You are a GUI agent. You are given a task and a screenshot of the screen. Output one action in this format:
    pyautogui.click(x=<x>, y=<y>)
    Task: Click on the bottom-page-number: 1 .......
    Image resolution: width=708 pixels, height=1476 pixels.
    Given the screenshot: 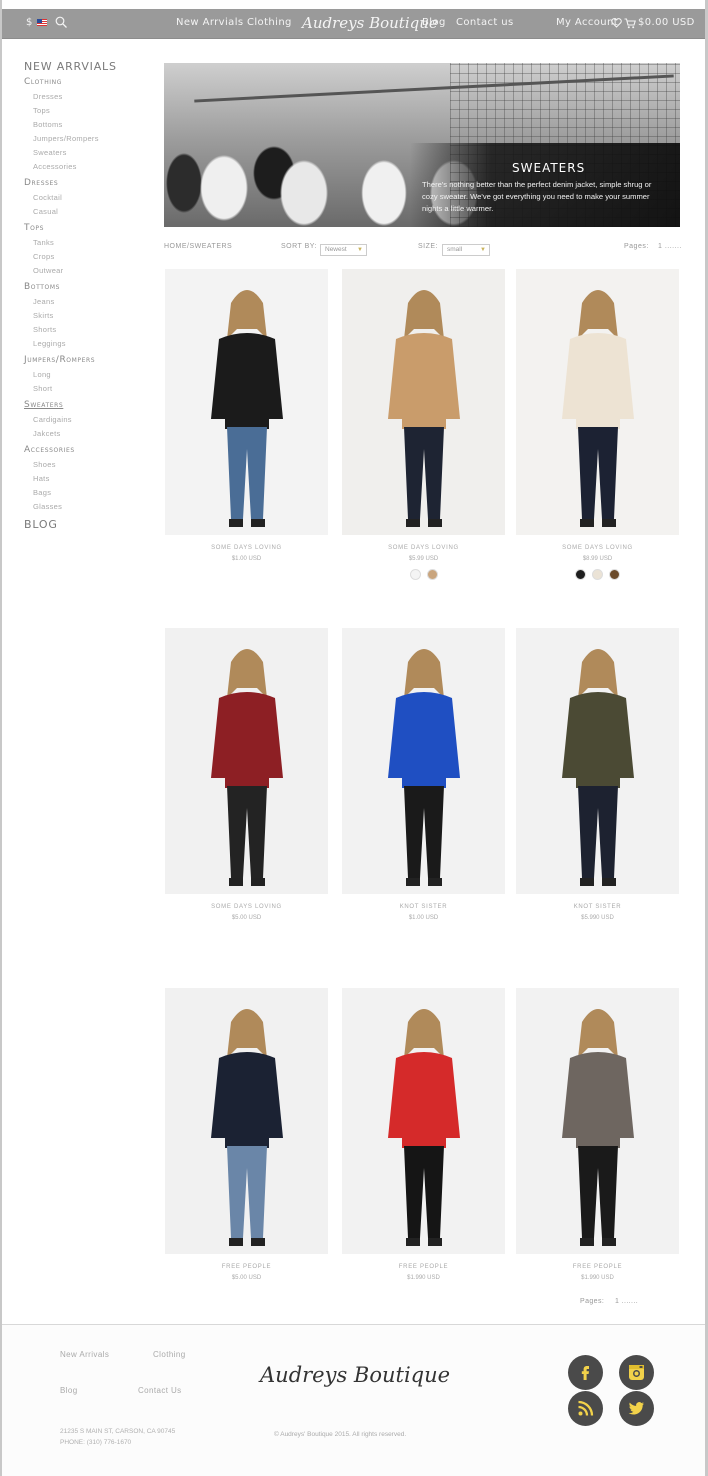 What is the action you would take?
    pyautogui.click(x=626, y=1301)
    